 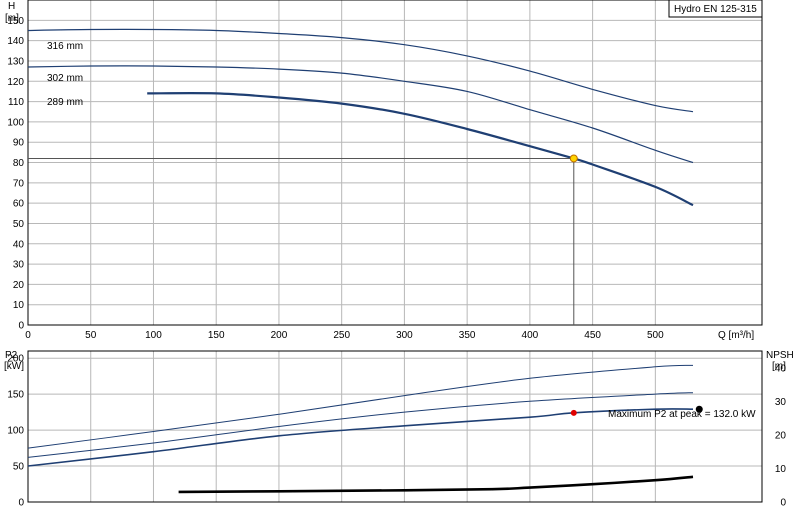 I want to click on head-tick-label: 0, so click(x=21, y=326).